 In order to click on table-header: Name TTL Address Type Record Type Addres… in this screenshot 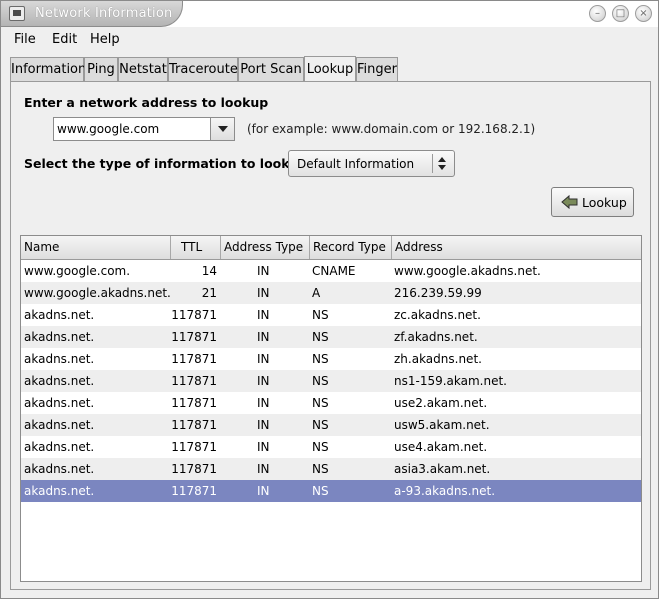, I will do `click(331, 248)`.